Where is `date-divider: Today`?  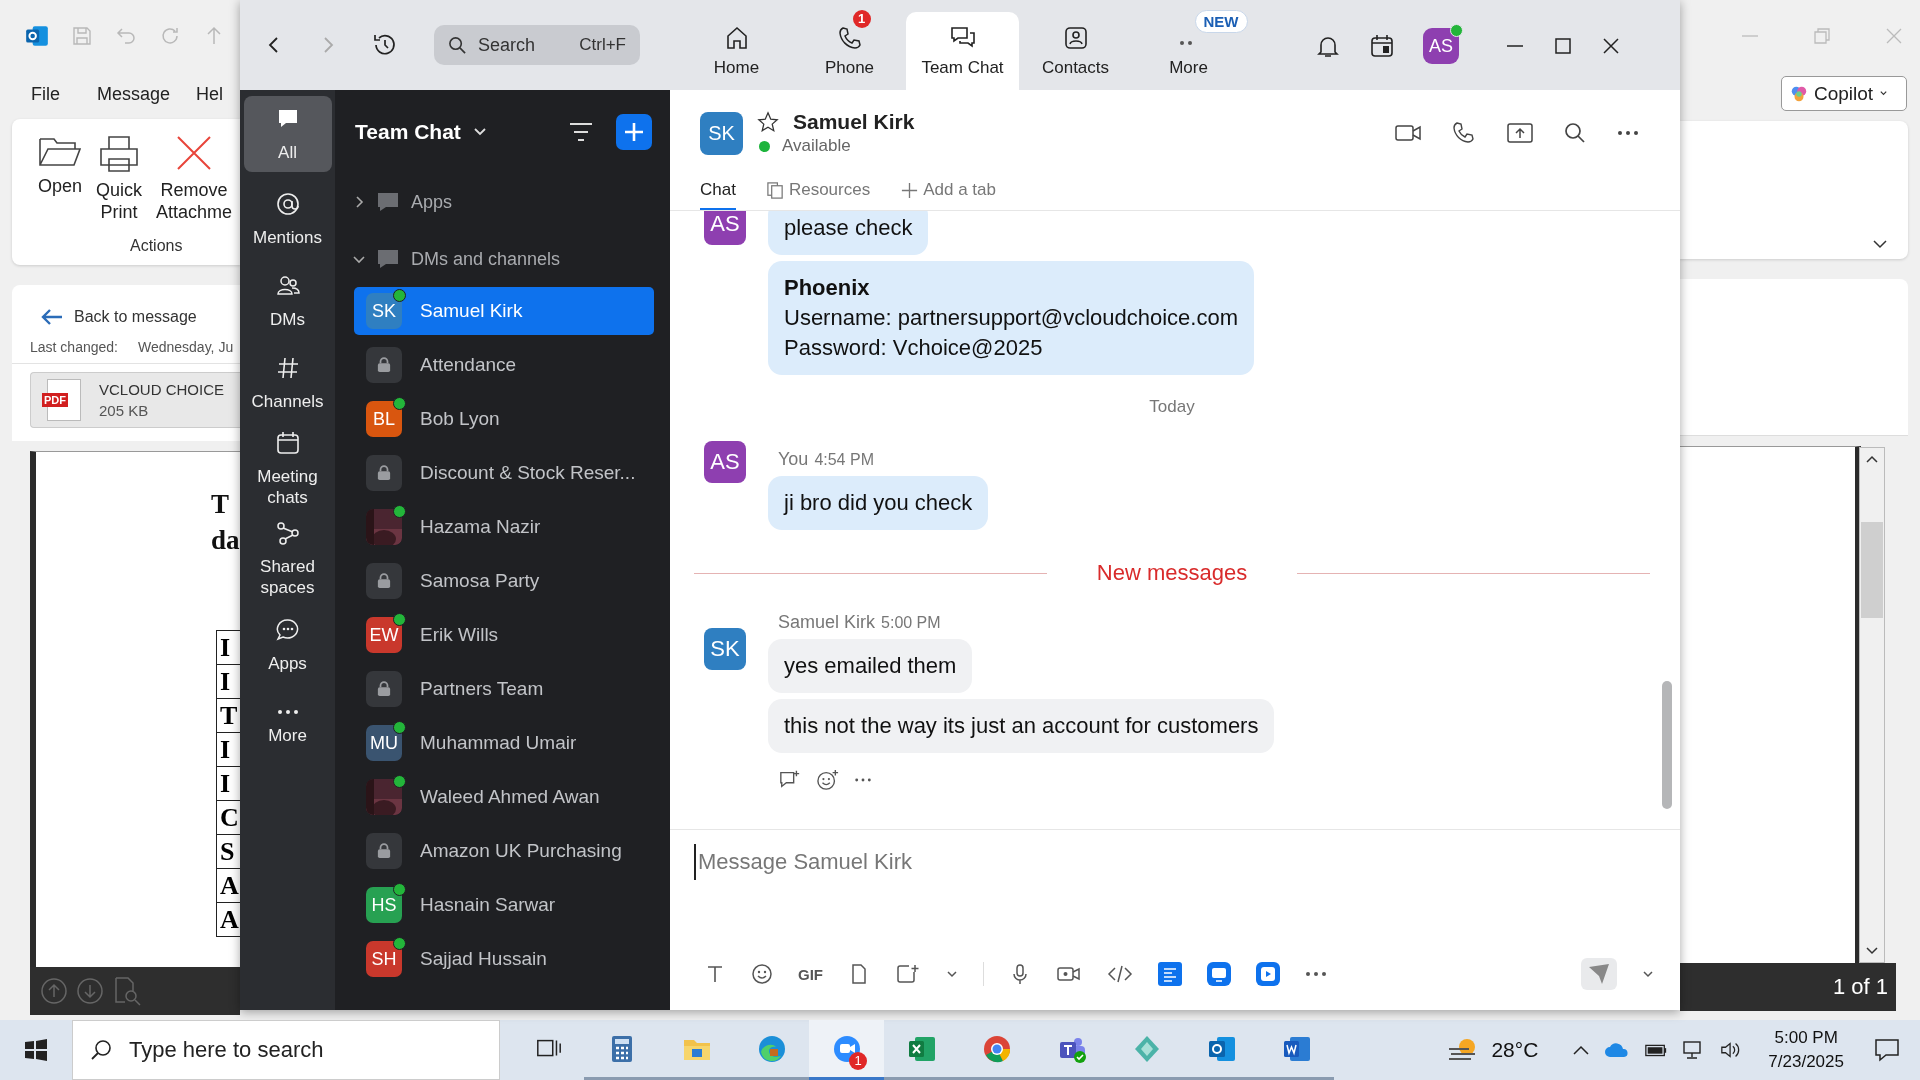 date-divider: Today is located at coordinates (1172, 407).